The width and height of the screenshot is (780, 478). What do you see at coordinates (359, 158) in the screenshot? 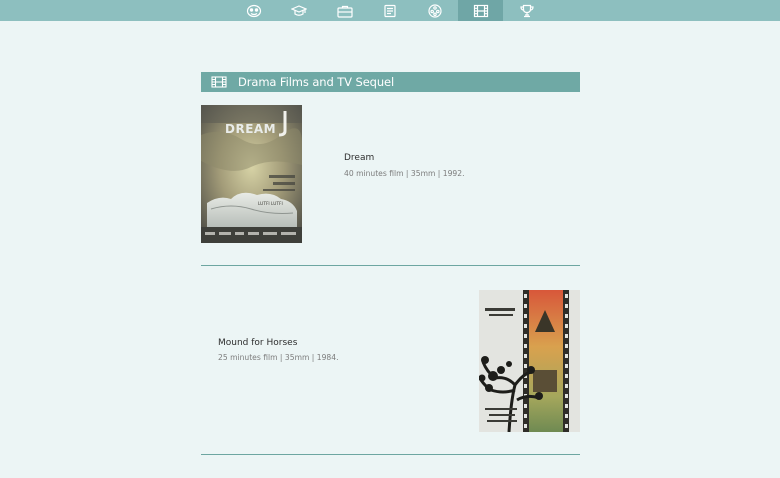
I see `film-title: Dream` at bounding box center [359, 158].